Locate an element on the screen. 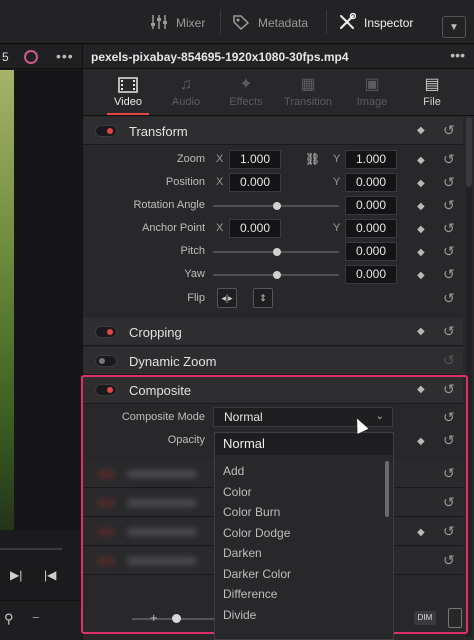 The image size is (474, 640). cropping-section-header: Cropping ◆ ↺ is located at coordinates (273, 332).